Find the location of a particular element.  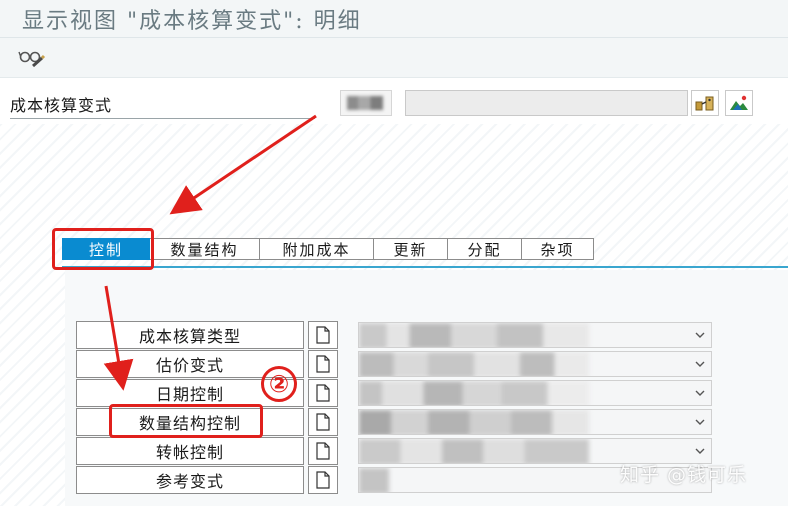

tab-additive-costs: 附加成本 is located at coordinates (317, 249).